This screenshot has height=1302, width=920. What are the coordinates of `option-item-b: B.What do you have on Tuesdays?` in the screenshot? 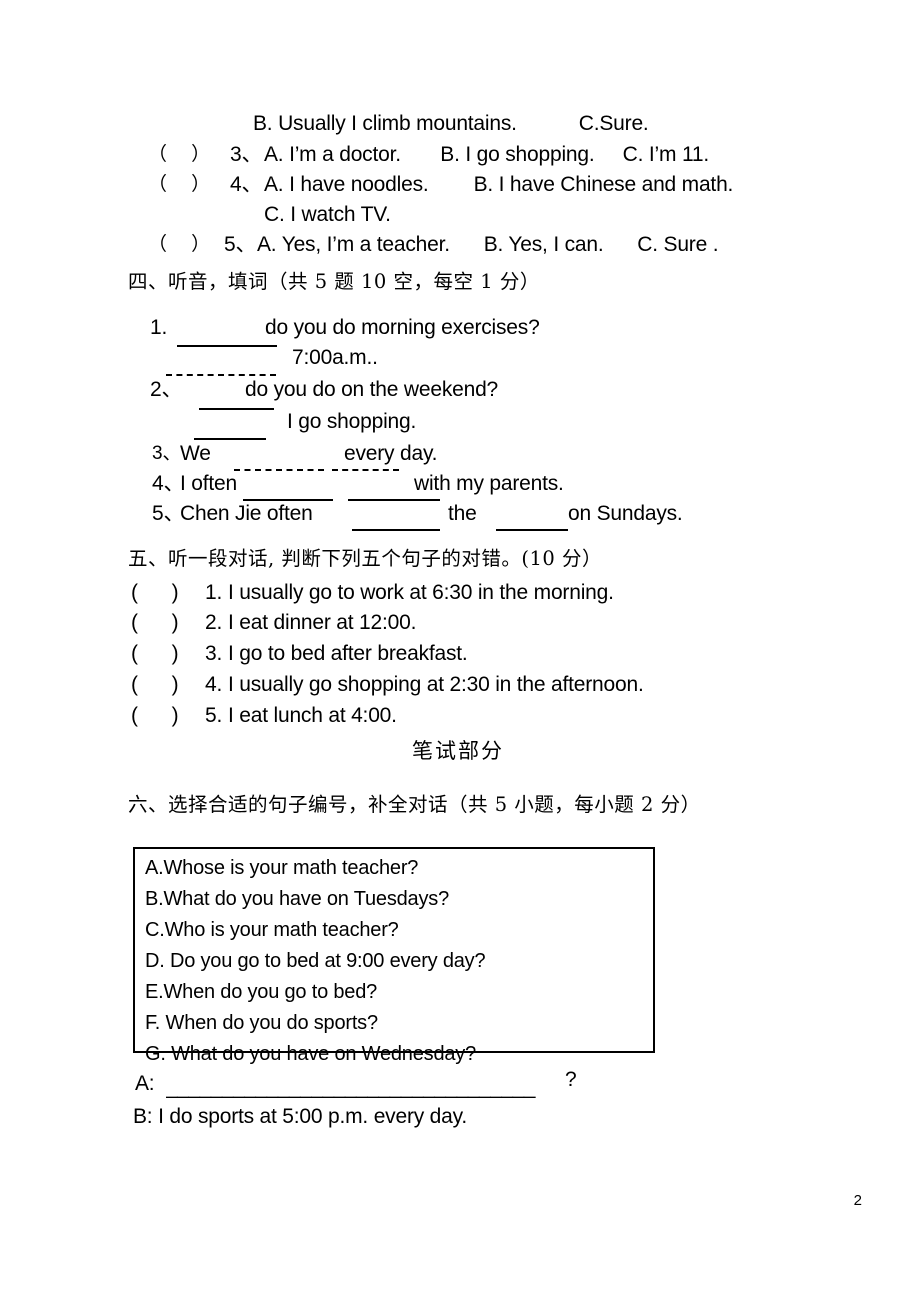 It's located at (297, 899).